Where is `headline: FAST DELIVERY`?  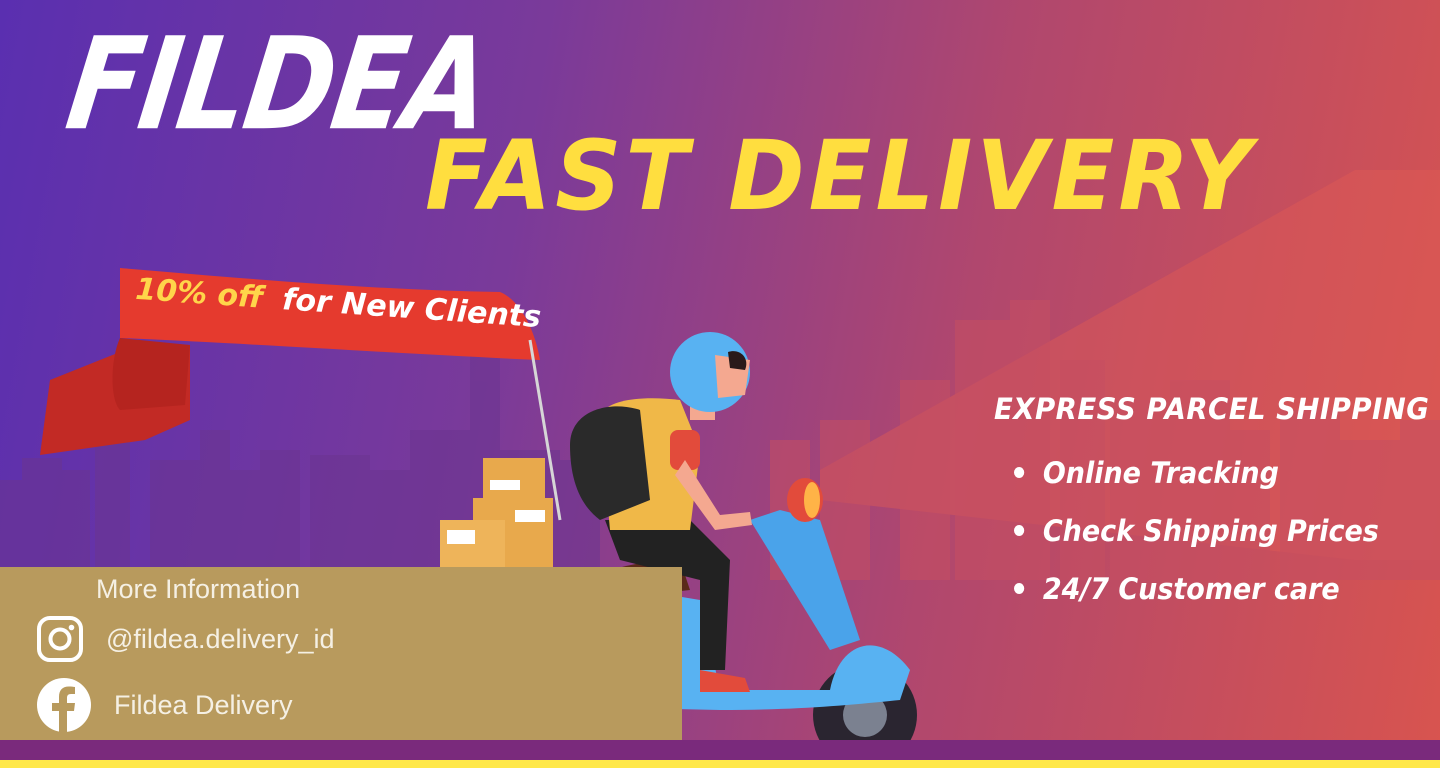 headline: FAST DELIVERY is located at coordinates (840, 175).